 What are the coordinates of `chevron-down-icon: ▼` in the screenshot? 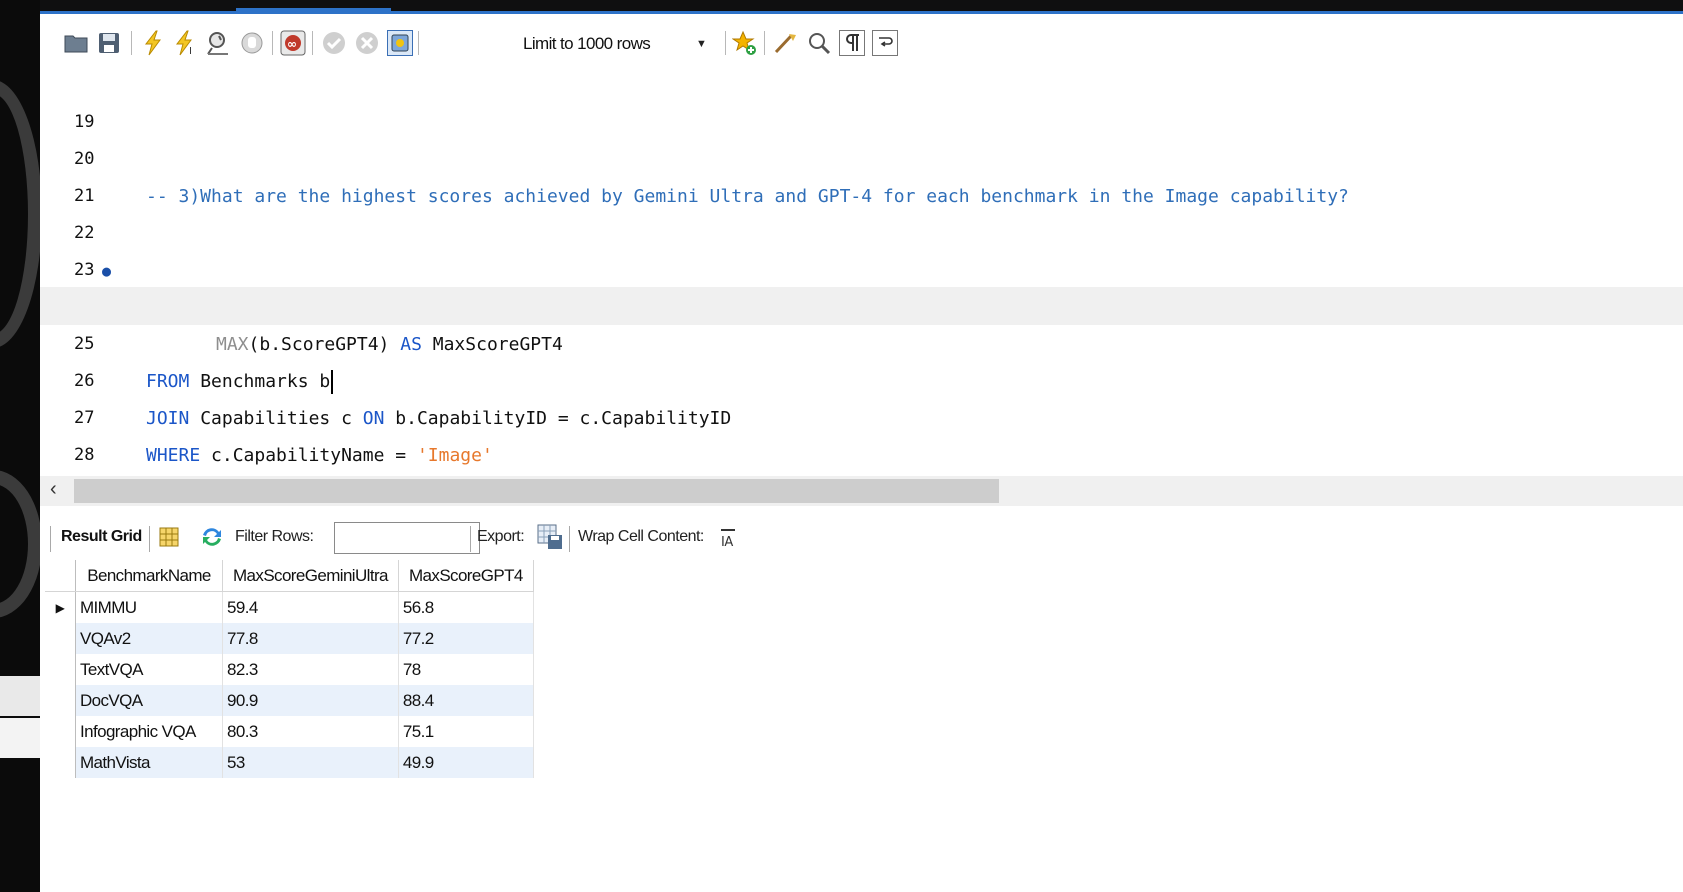 It's located at (701, 44).